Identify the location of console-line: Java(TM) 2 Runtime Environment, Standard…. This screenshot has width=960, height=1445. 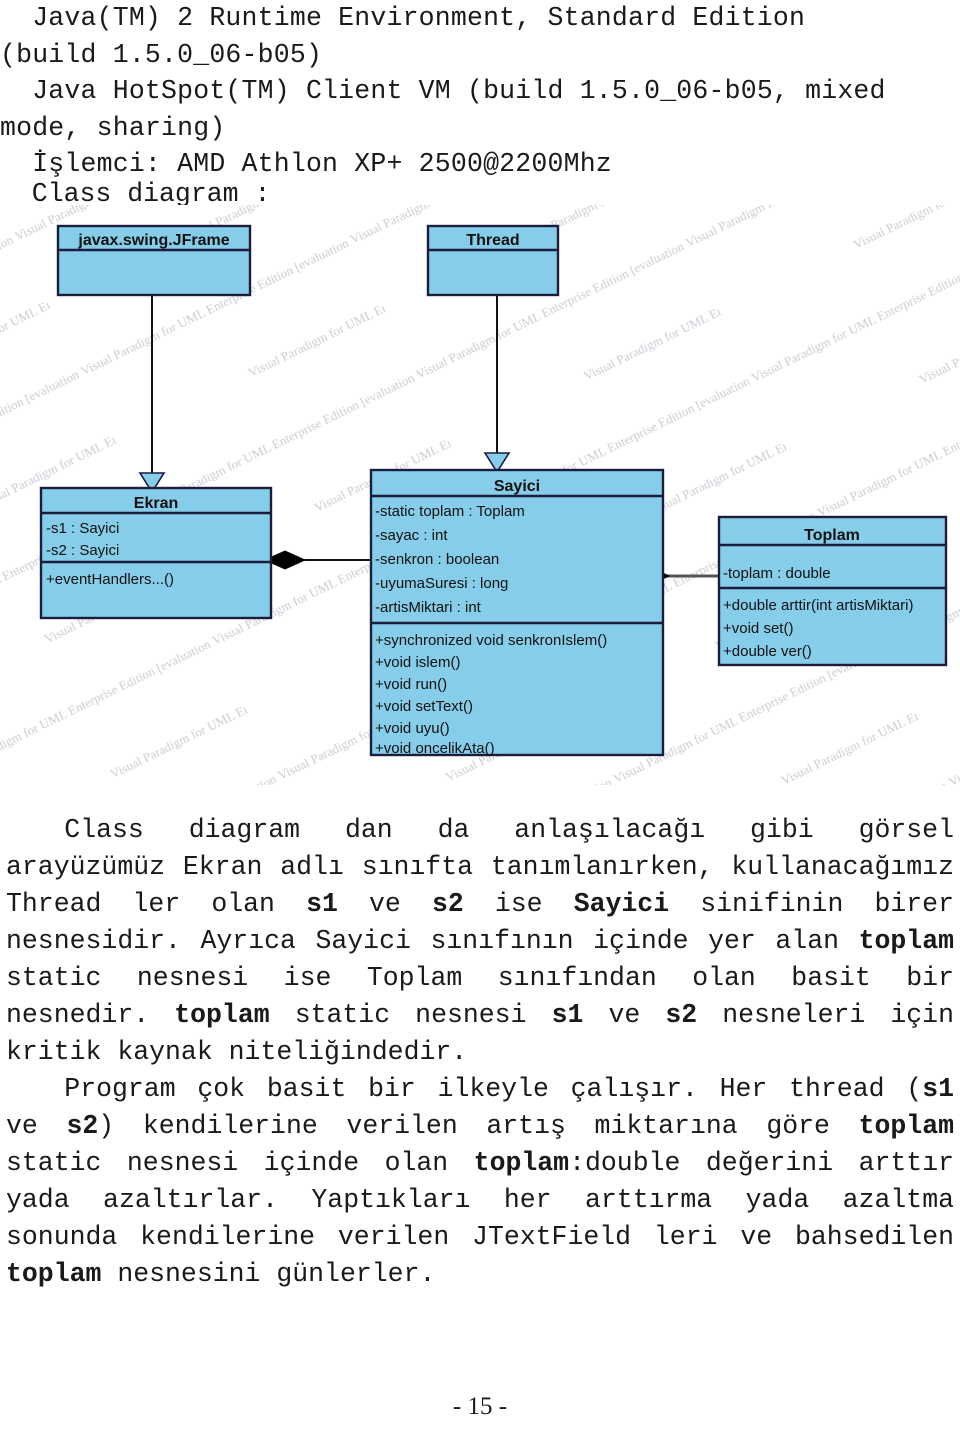
(403, 18).